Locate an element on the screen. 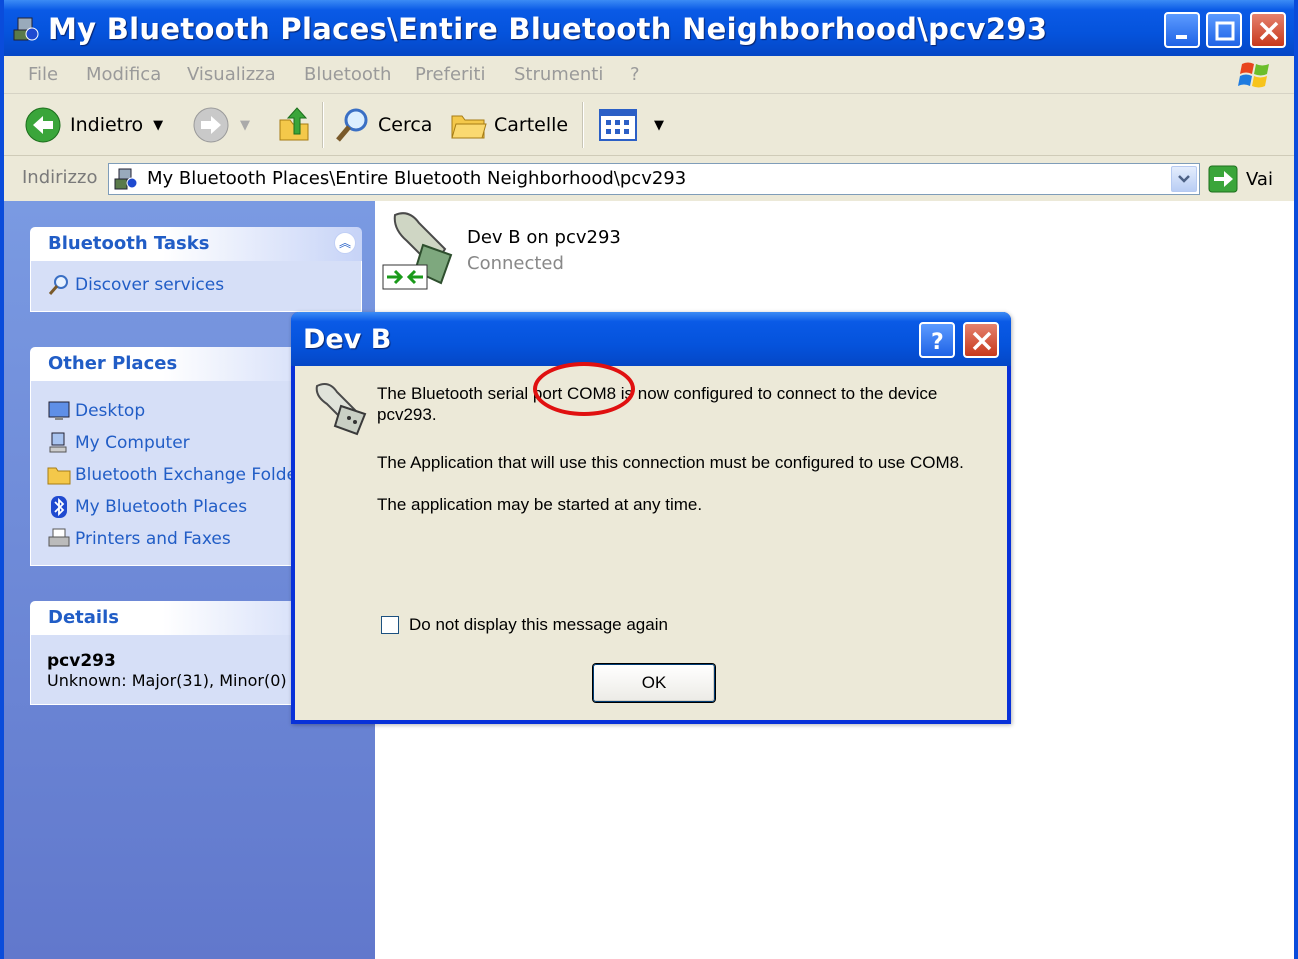 The width and height of the screenshot is (1298, 959). folders-label: Cartelle is located at coordinates (531, 125).